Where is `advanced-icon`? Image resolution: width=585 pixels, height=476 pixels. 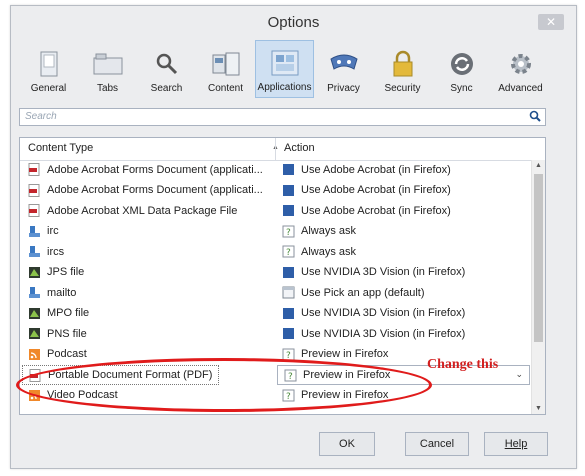 advanced-icon is located at coordinates (521, 64).